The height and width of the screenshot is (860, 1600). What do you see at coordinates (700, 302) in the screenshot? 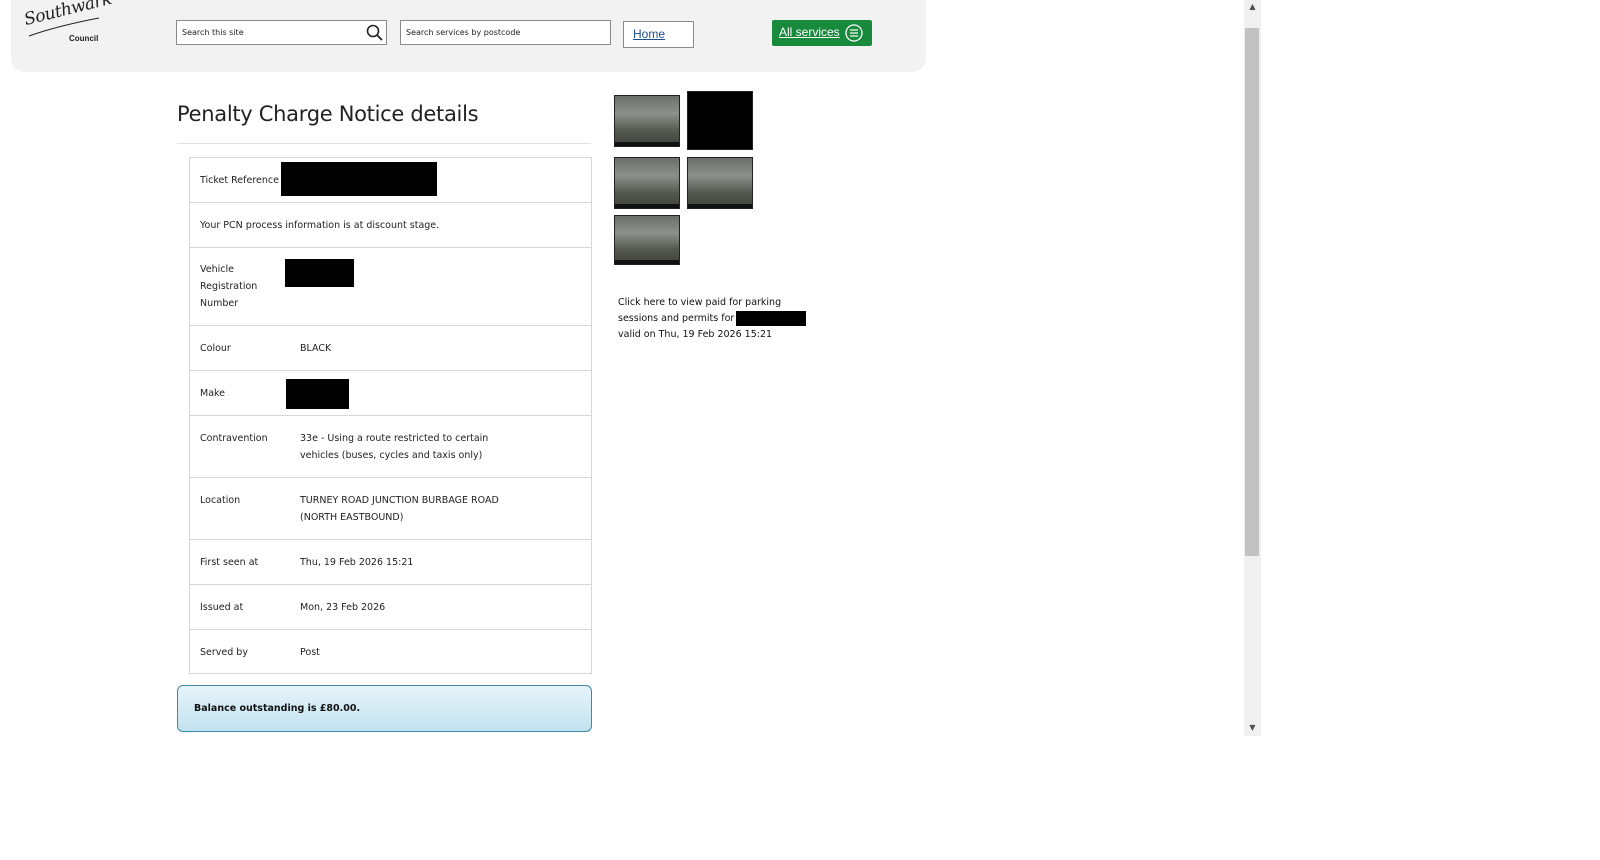
I see `parking-link-line1: Click here to view paid for parking` at bounding box center [700, 302].